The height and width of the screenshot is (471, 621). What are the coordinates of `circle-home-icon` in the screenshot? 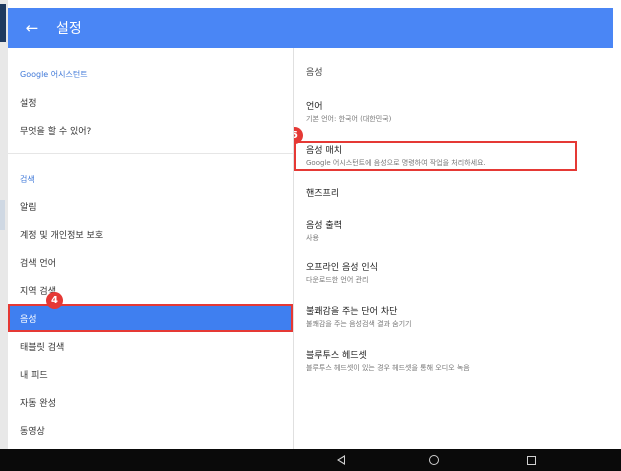 It's located at (434, 460).